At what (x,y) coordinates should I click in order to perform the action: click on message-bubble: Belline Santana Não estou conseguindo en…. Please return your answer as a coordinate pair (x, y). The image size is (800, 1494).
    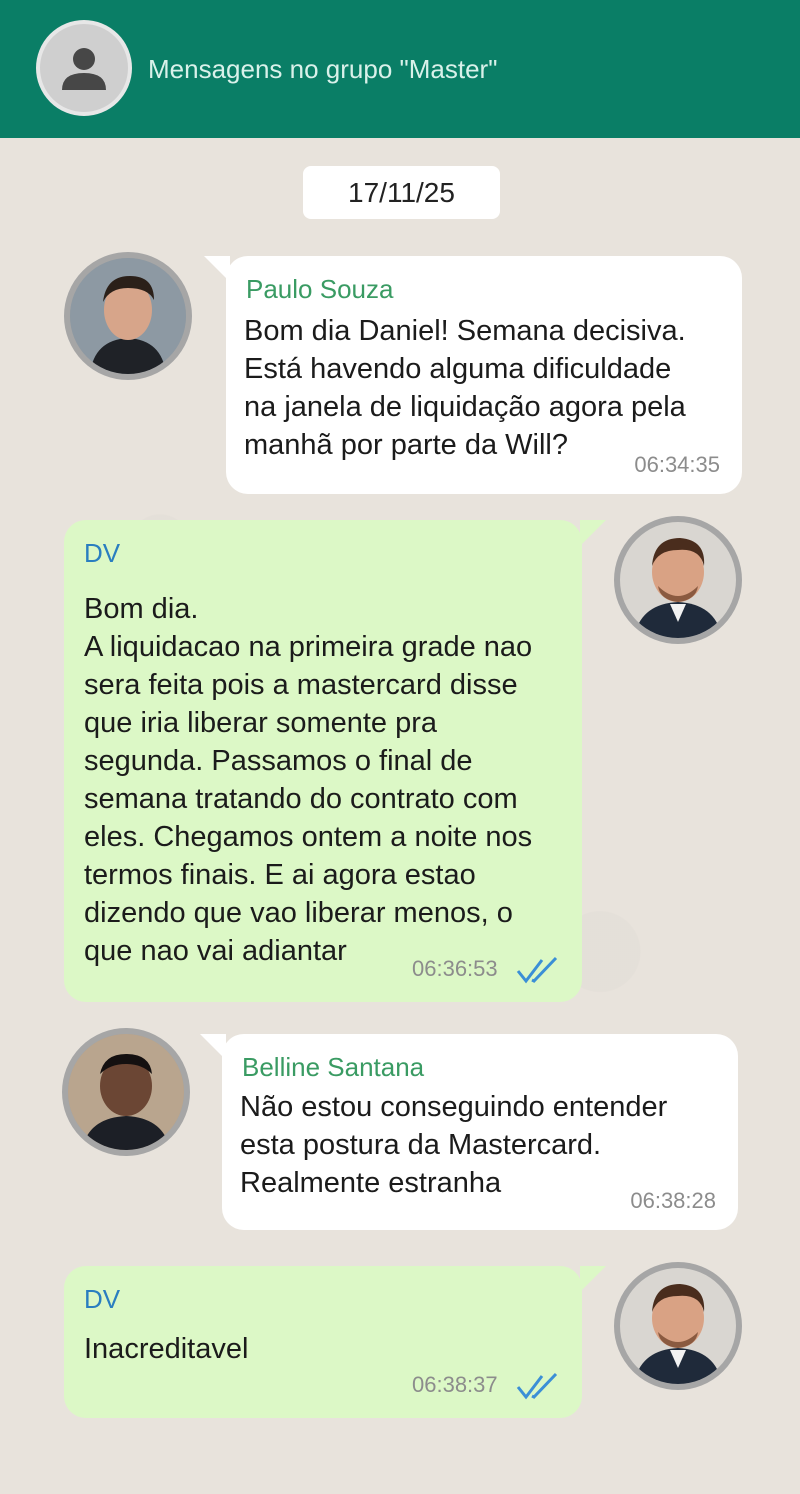
    Looking at the image, I should click on (480, 1132).